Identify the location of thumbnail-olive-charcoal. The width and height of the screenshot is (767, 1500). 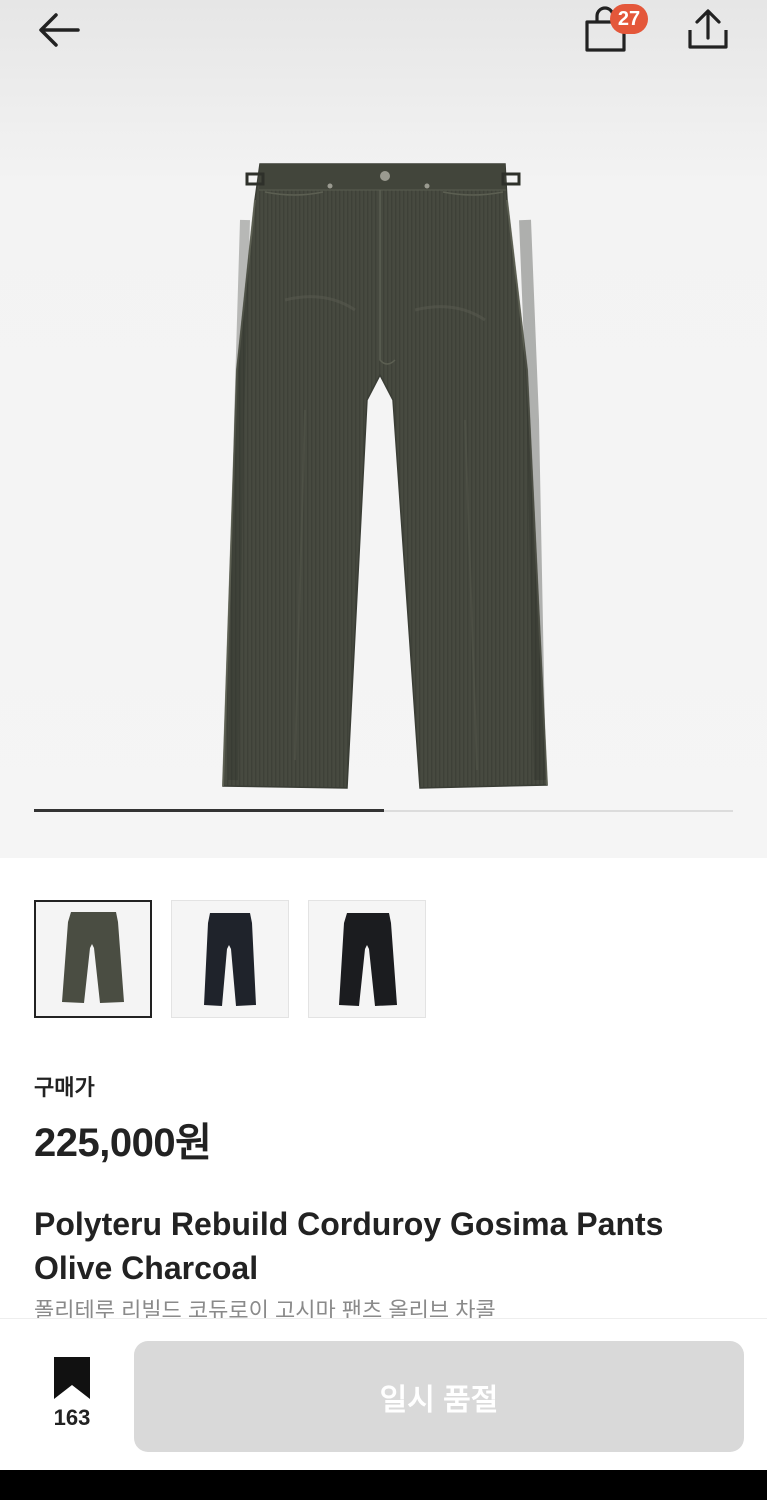
(93, 959).